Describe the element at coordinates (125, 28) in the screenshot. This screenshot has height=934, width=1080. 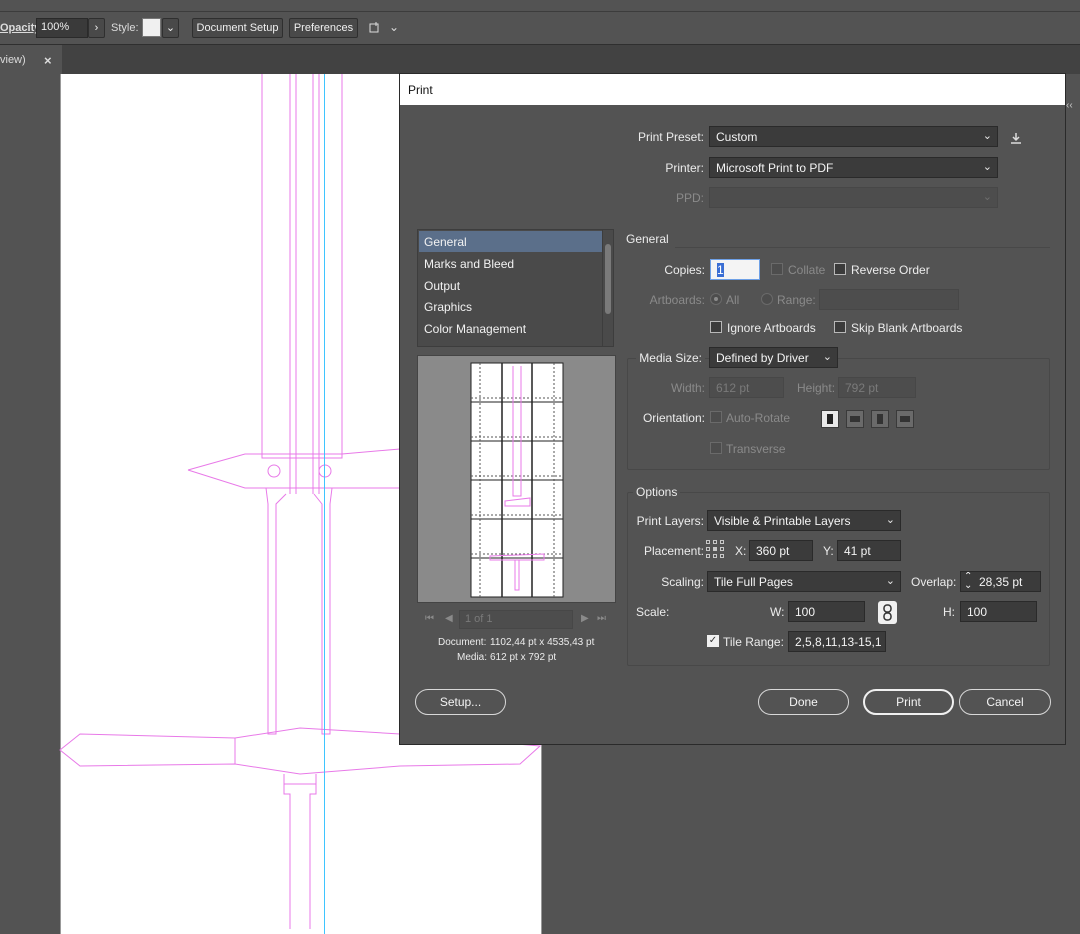
I see `style-label: Style:` at that location.